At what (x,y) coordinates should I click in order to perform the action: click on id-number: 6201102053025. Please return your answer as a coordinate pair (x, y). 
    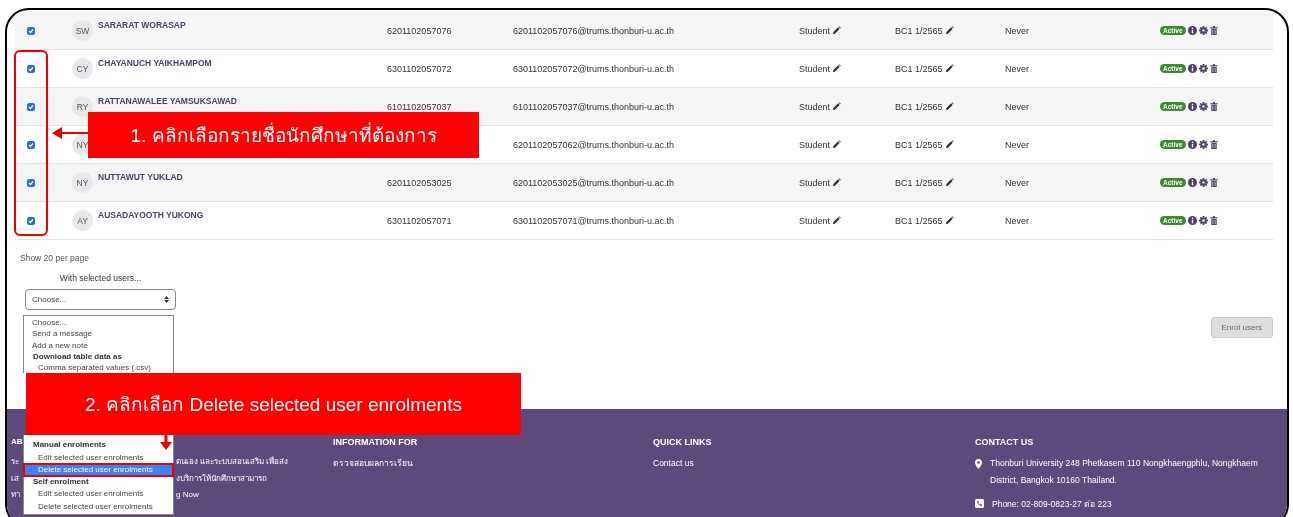
    Looking at the image, I should click on (419, 182).